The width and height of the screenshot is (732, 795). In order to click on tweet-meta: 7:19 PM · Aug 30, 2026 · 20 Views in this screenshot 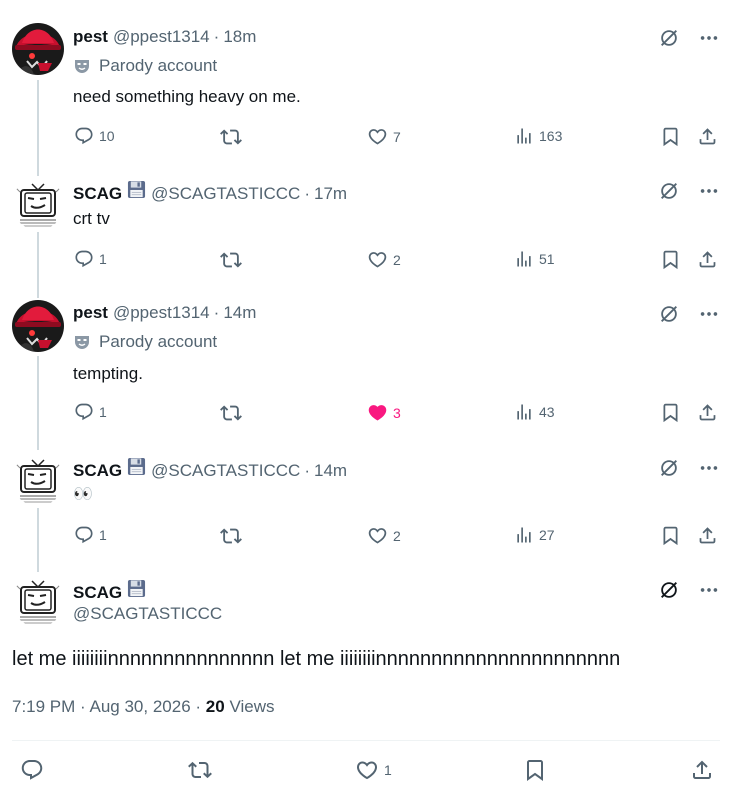, I will do `click(143, 707)`.